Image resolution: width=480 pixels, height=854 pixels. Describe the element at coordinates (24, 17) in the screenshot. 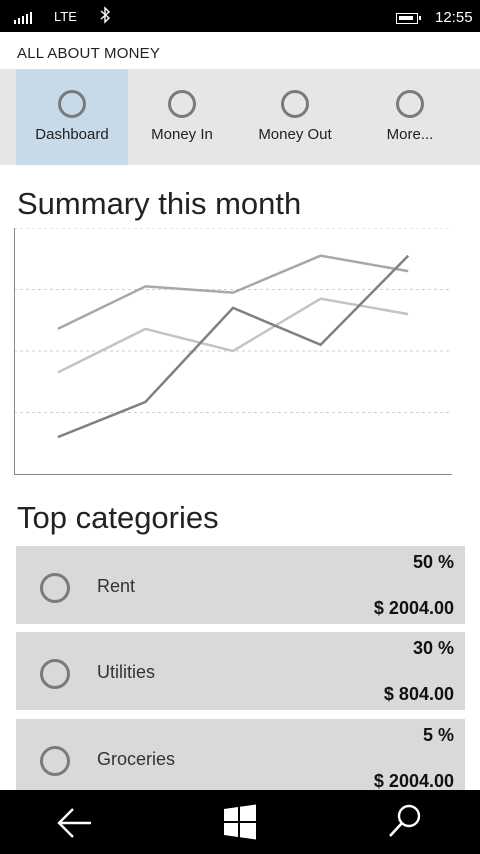

I see `signal-icon` at that location.